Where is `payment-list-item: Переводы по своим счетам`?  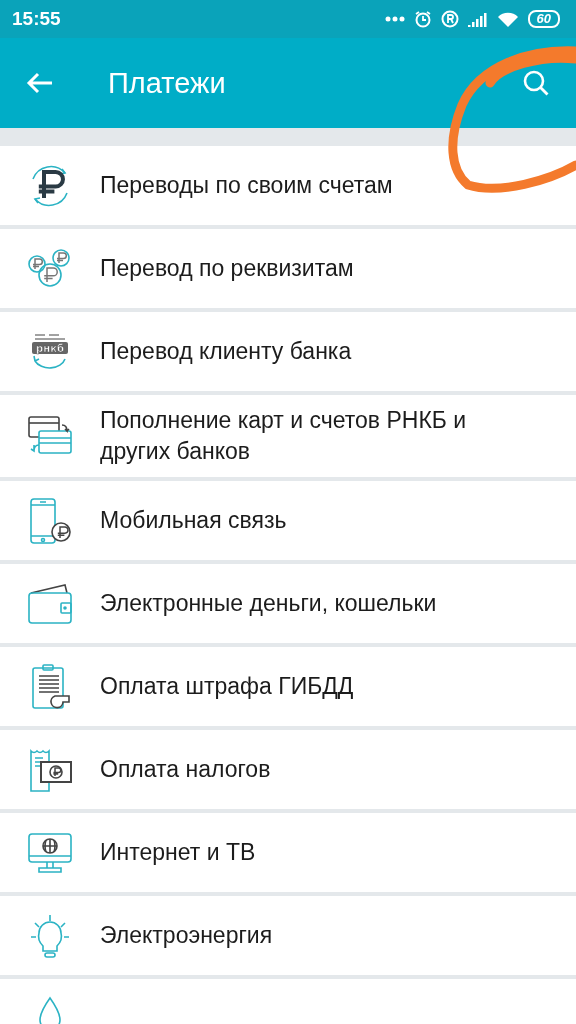
payment-list-item: Переводы по своим счетам is located at coordinates (288, 185).